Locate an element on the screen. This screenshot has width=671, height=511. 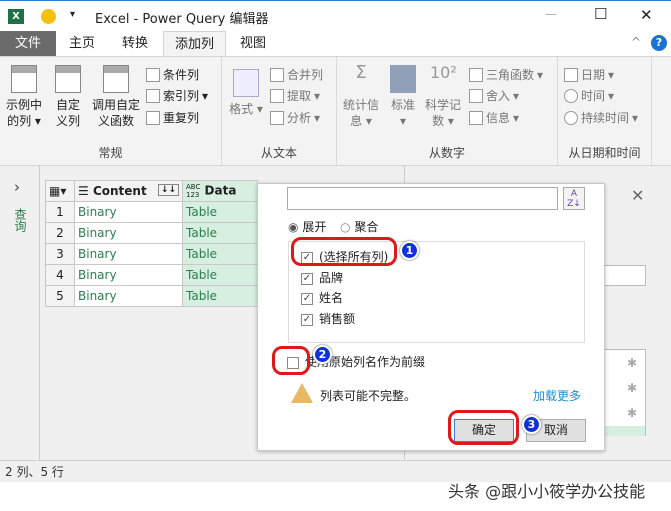
triangle-icon is located at coordinates (476, 74).